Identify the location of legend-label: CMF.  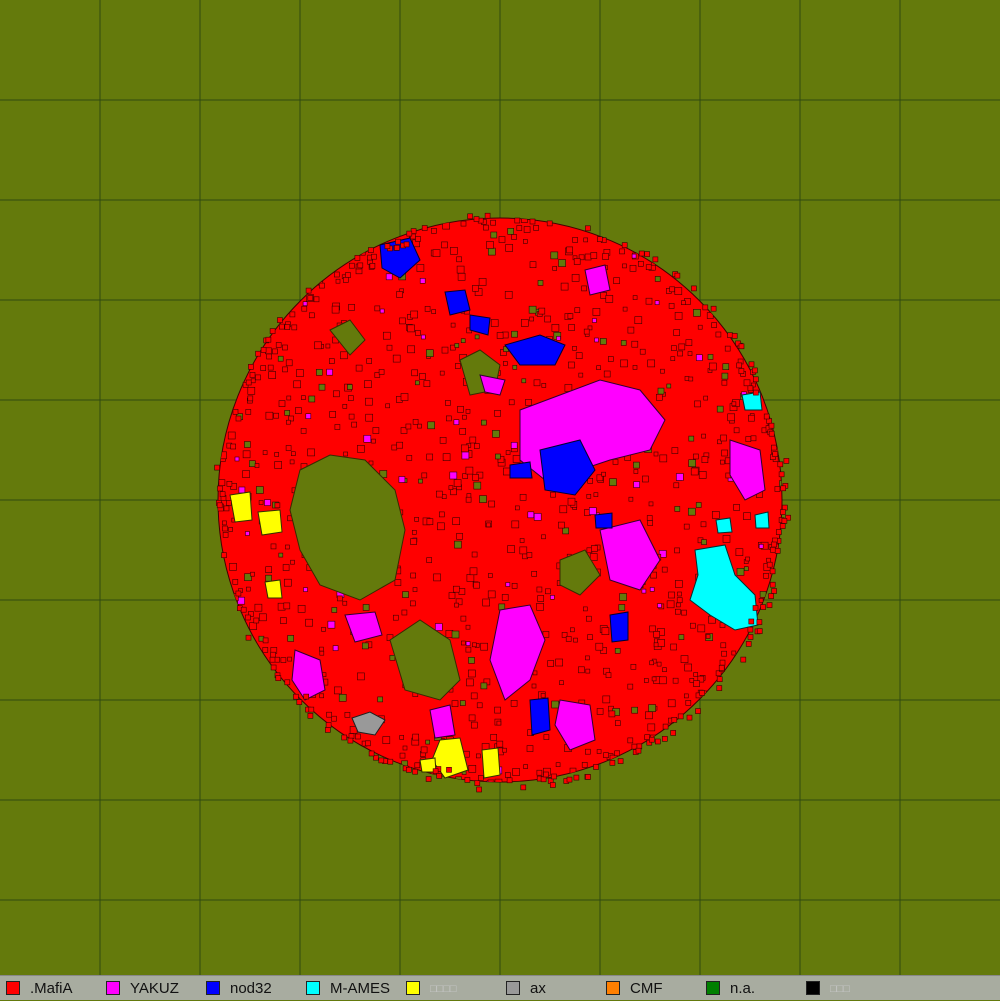
(646, 988).